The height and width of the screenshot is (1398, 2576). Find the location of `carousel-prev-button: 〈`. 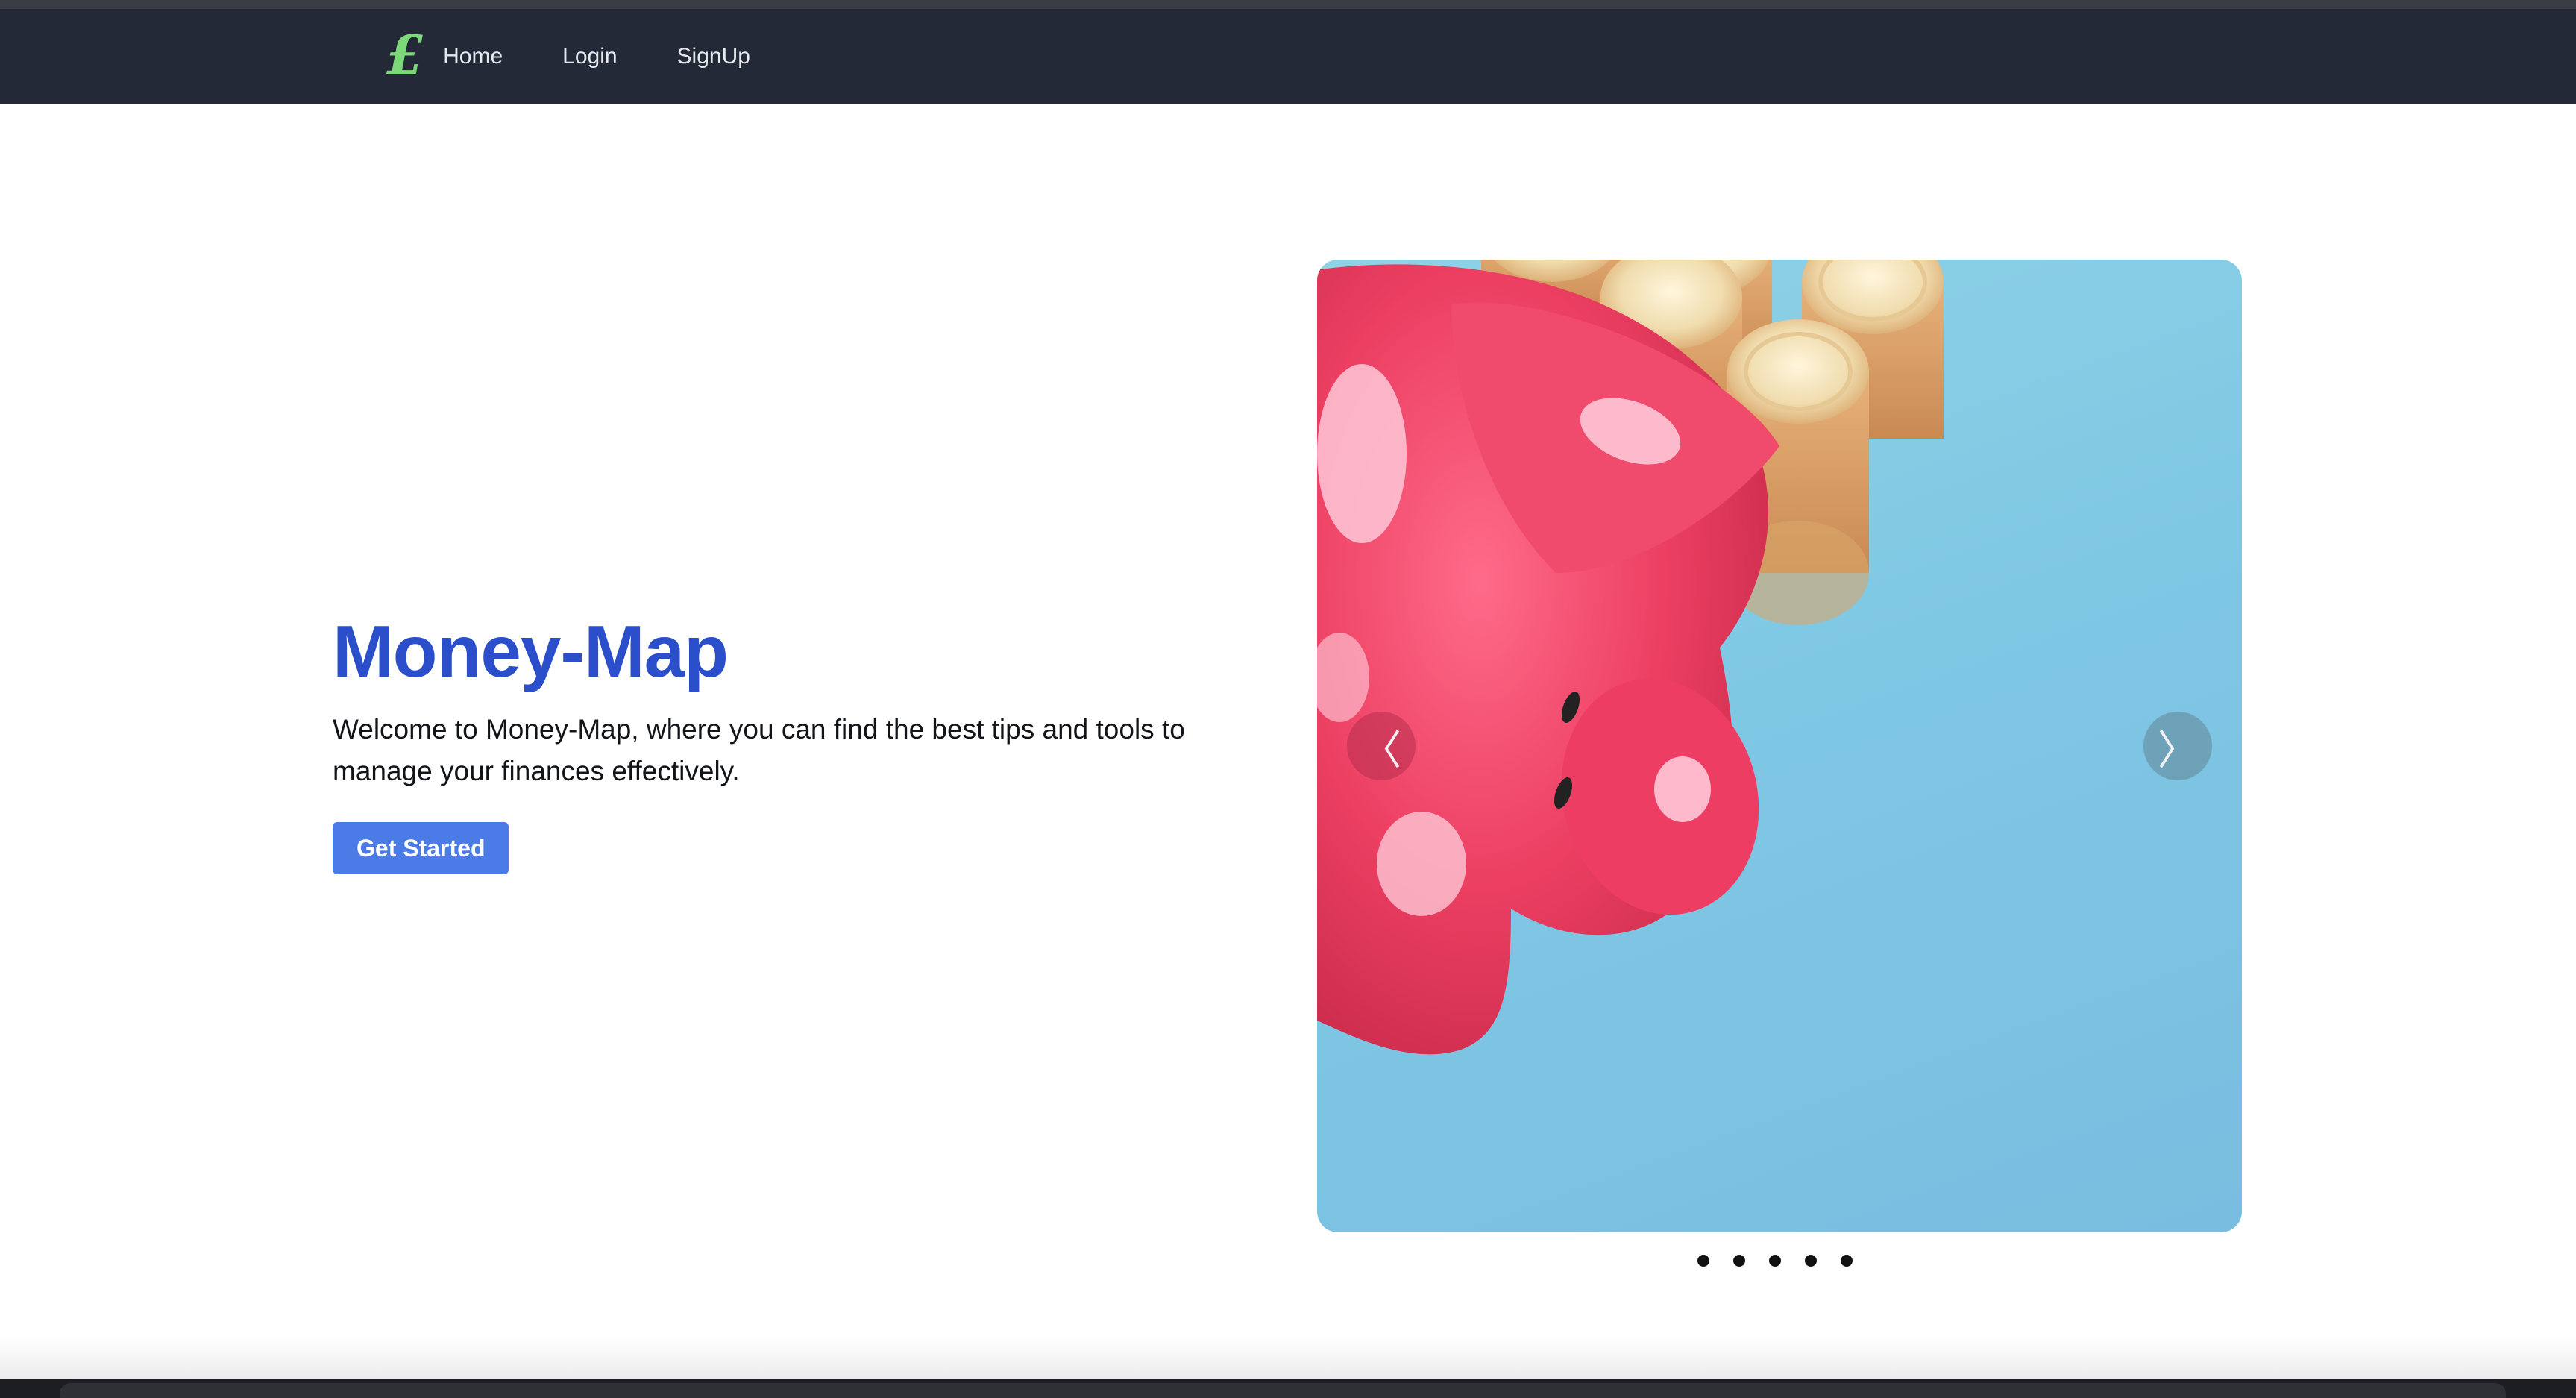

carousel-prev-button: 〈 is located at coordinates (1382, 746).